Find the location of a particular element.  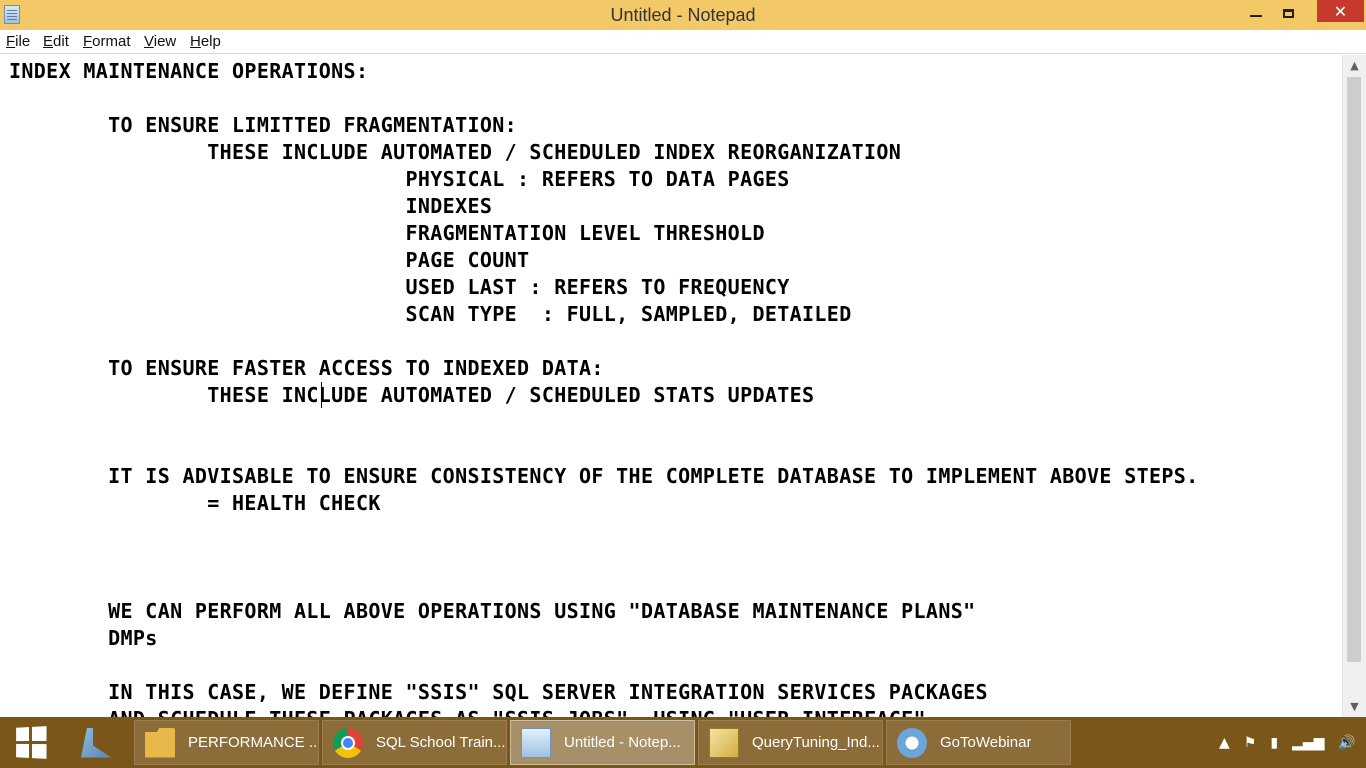

tools-icon is located at coordinates (96, 742).